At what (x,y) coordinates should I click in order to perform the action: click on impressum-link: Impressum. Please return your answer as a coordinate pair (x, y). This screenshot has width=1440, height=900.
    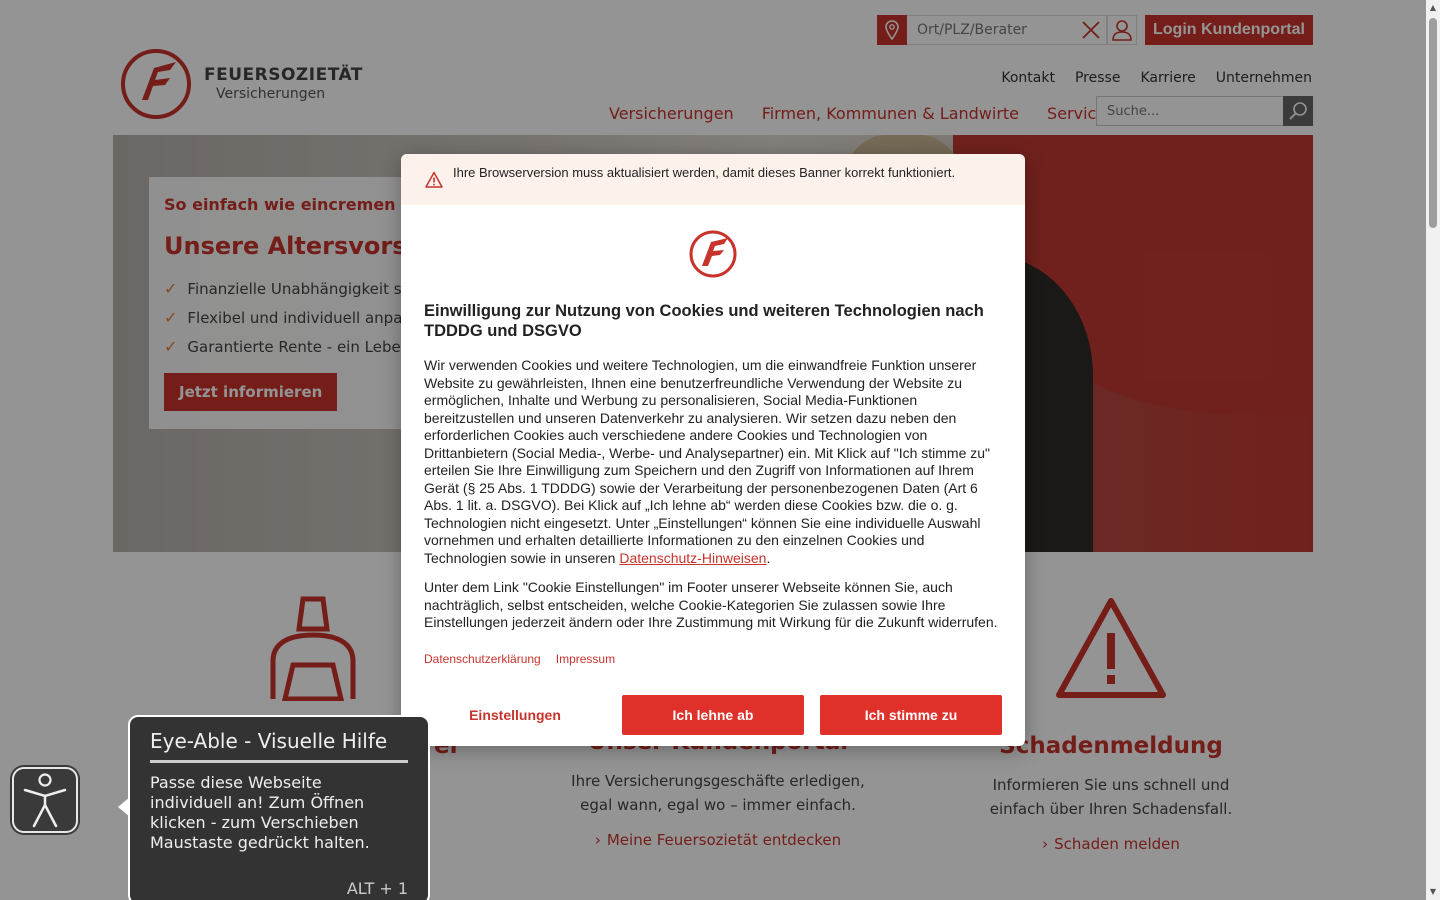
    Looking at the image, I should click on (585, 659).